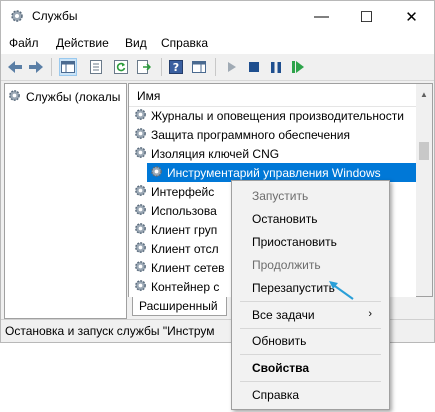  I want to click on service-name: Клиент отсл, so click(185, 248).